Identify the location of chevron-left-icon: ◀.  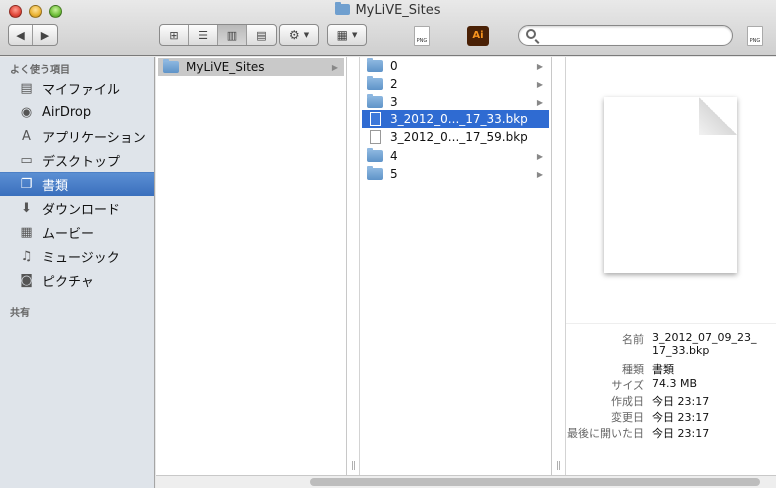
(20, 35).